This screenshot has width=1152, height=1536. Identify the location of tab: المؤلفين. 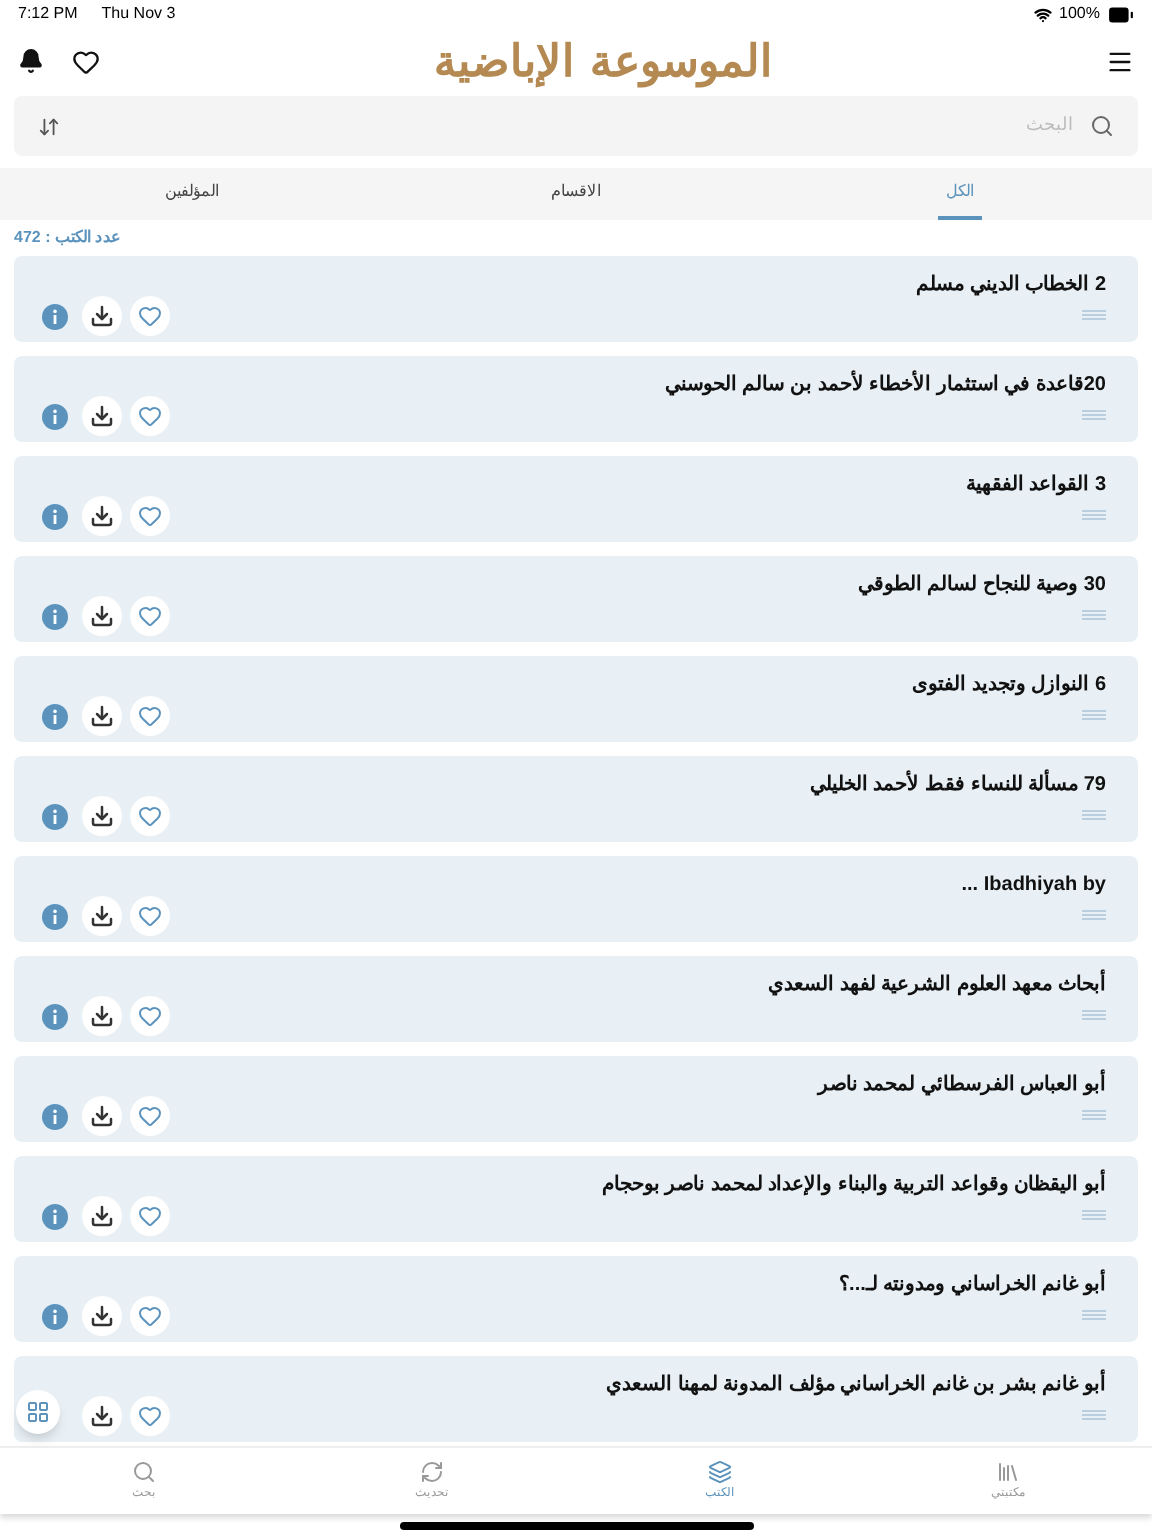
(192, 194).